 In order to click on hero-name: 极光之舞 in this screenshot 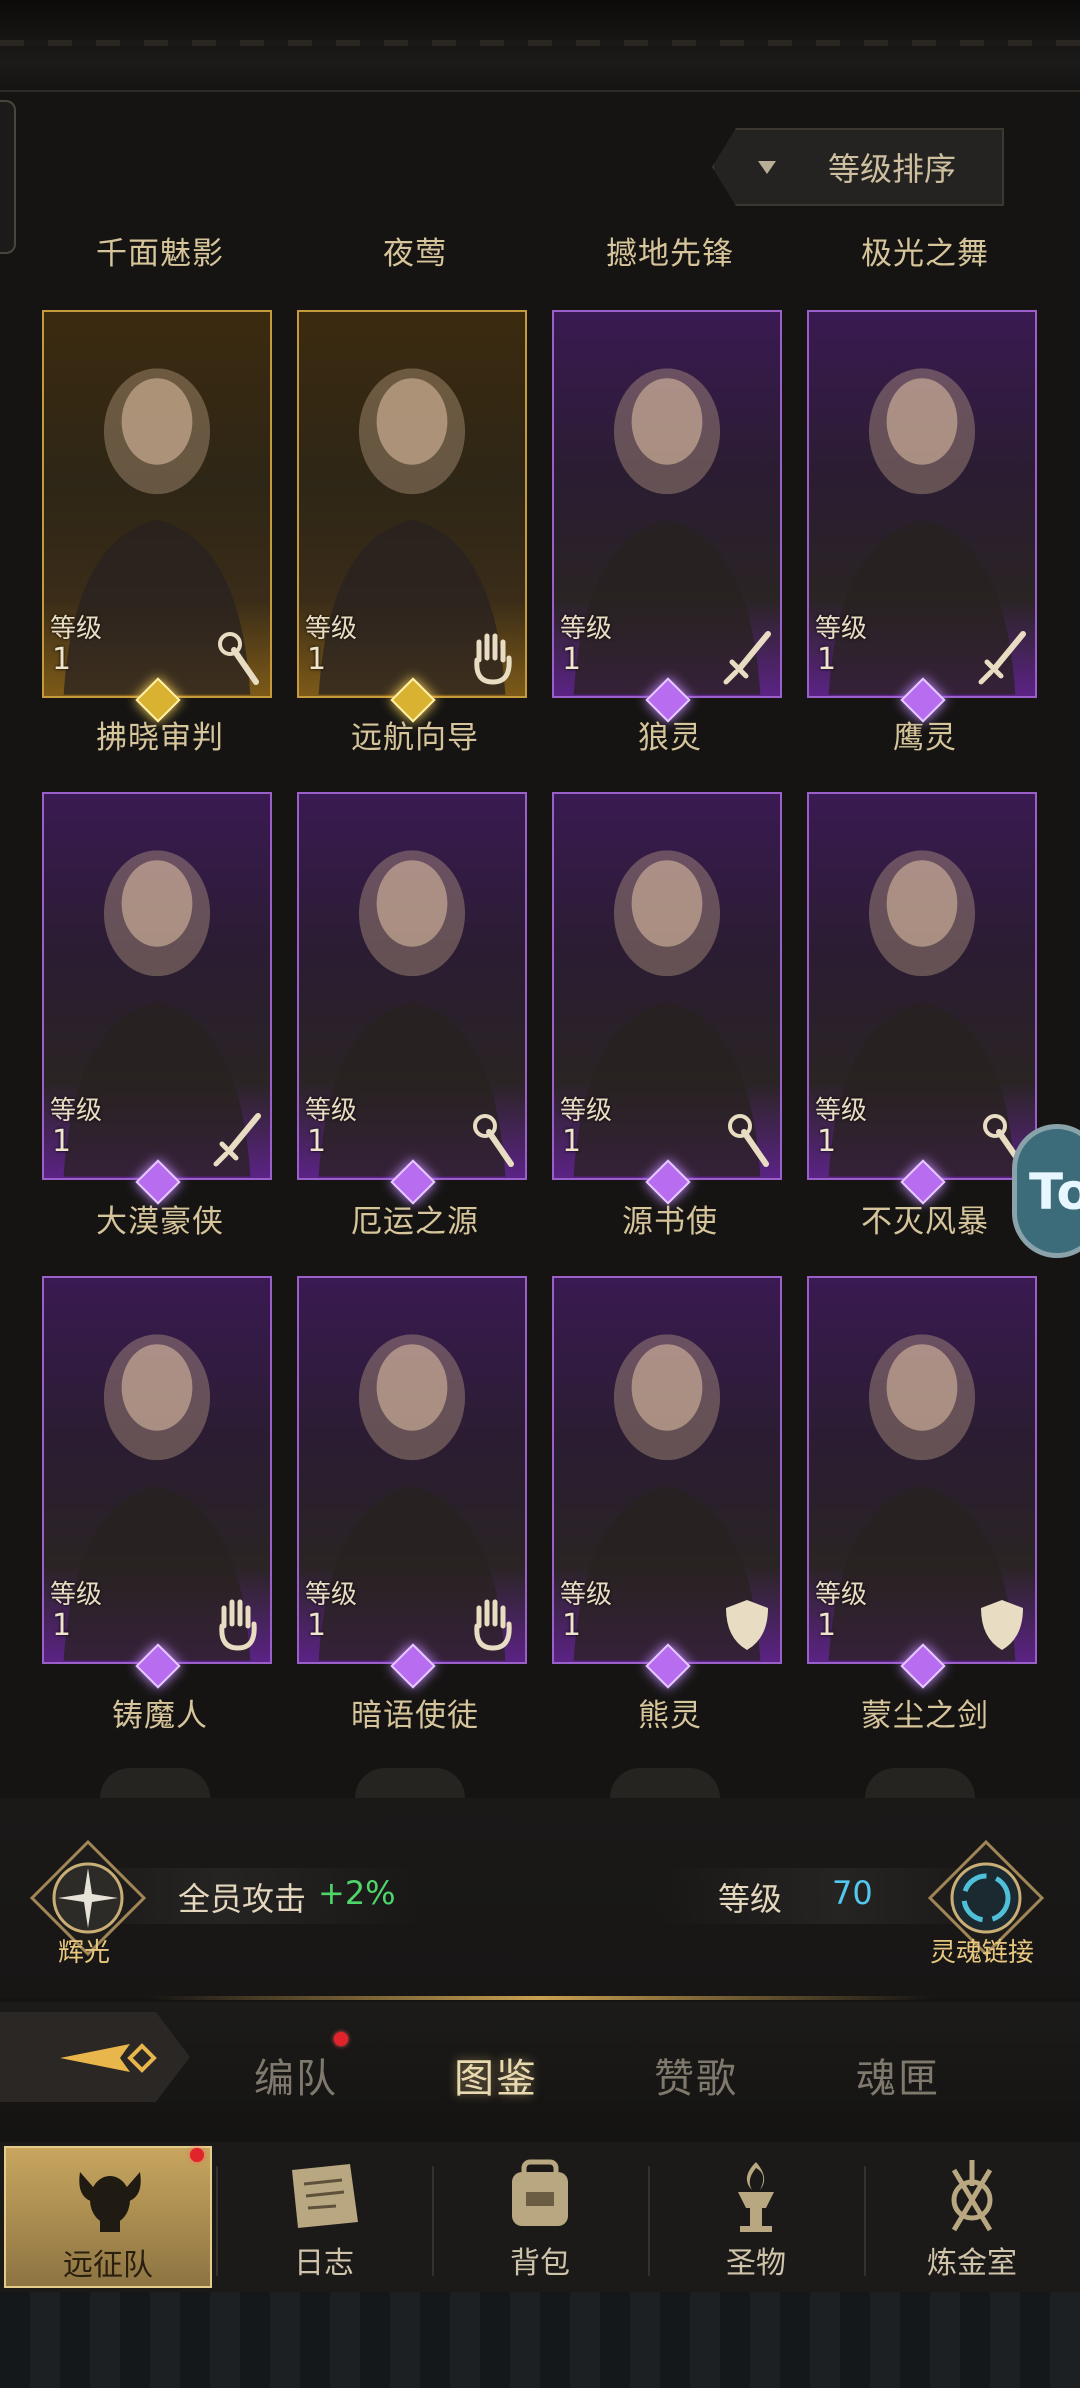, I will do `click(925, 254)`.